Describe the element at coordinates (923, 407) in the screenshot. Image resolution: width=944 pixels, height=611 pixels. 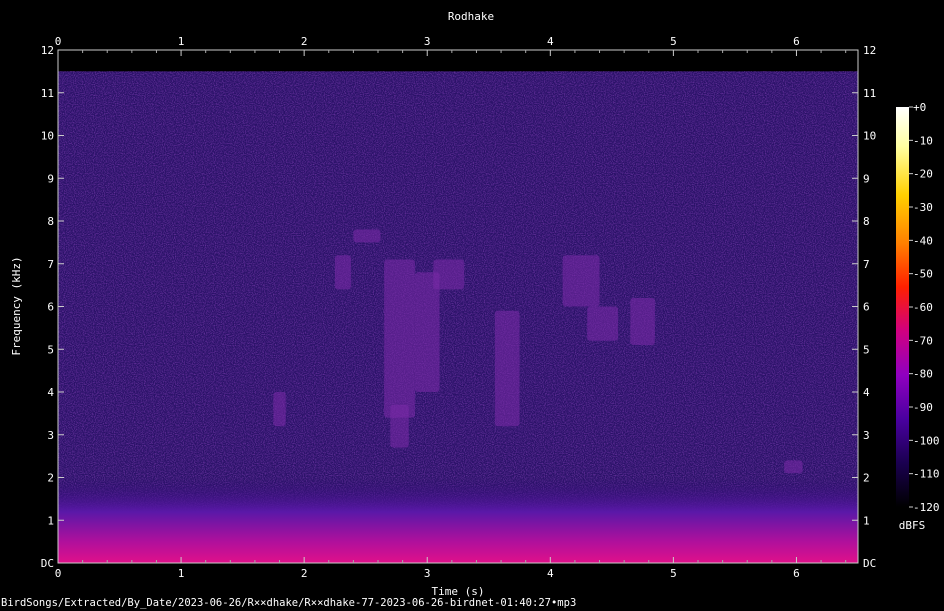
I see `colorbar-tick-label: -90` at that location.